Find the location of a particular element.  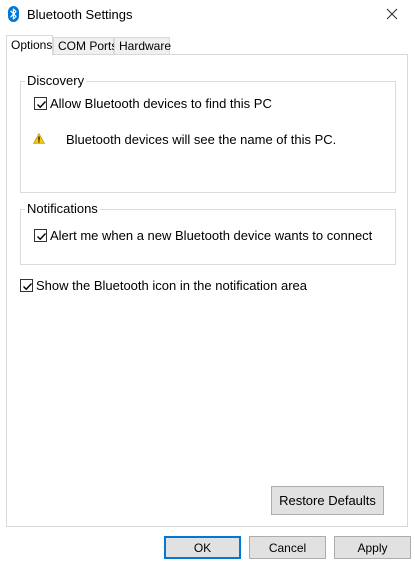

show-tray-icon-checkbox is located at coordinates (26, 285).